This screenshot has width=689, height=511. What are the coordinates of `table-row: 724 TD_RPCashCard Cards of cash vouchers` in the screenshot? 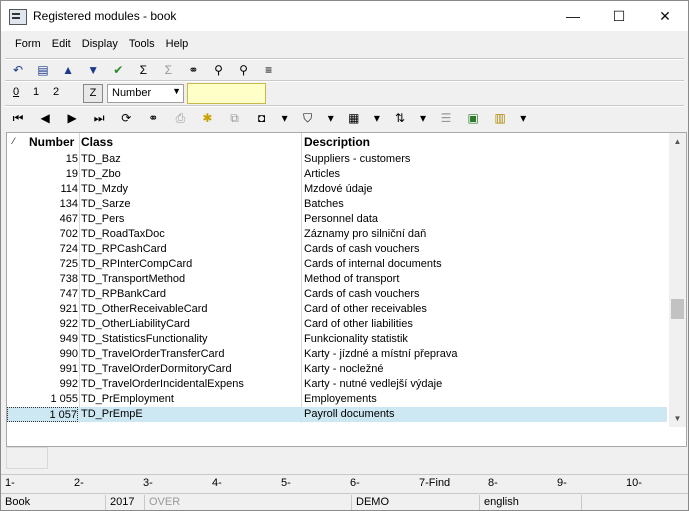 It's located at (337, 249).